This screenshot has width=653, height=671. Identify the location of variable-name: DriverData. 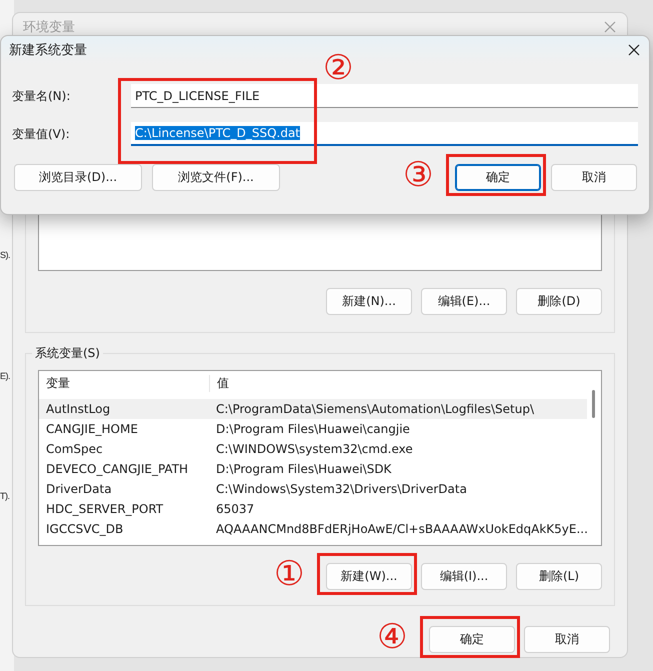
(79, 489).